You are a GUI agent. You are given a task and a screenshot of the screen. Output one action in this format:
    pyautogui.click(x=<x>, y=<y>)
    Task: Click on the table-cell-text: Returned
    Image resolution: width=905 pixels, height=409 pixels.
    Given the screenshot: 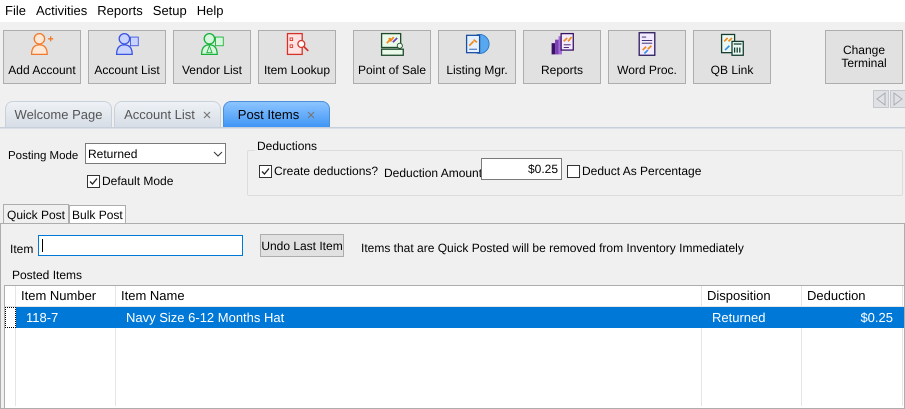 What is the action you would take?
    pyautogui.click(x=738, y=317)
    